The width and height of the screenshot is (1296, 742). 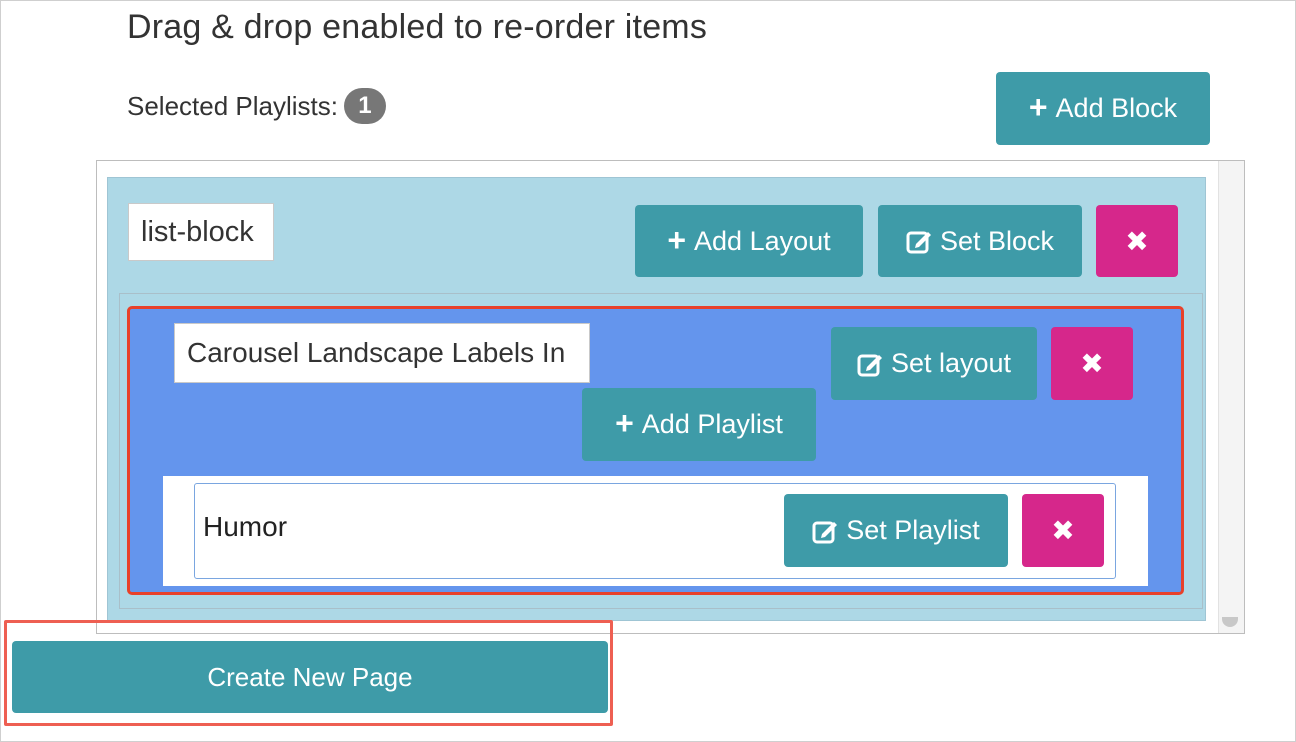 I want to click on add-layout-button: + Add Layout, so click(x=749, y=241).